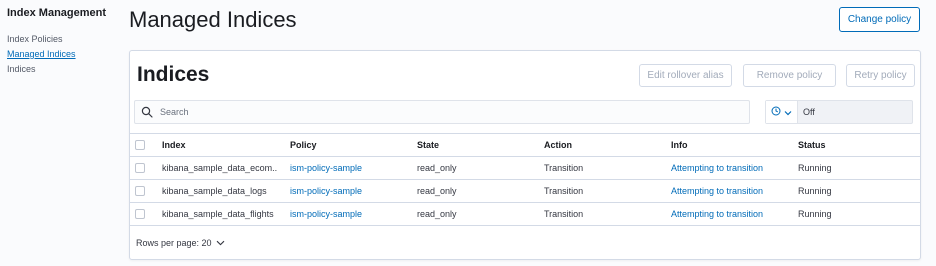 The width and height of the screenshot is (936, 266). I want to click on panel-title: Indices, so click(173, 74).